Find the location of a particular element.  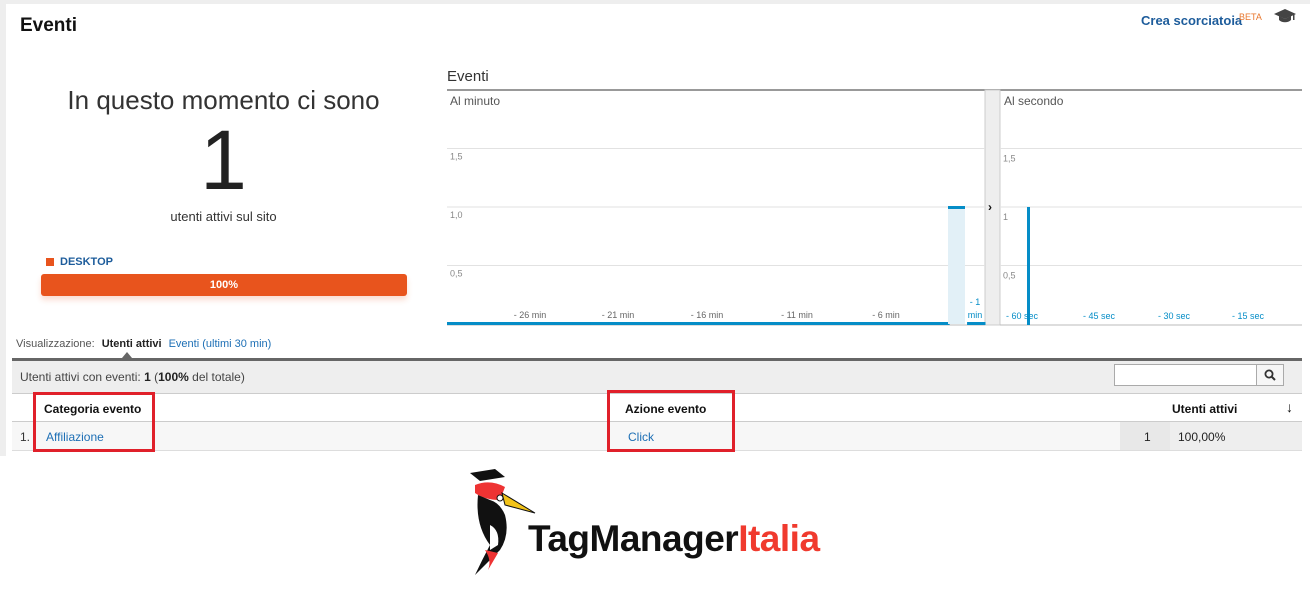

logo-text-black: TagManager is located at coordinates (633, 538).